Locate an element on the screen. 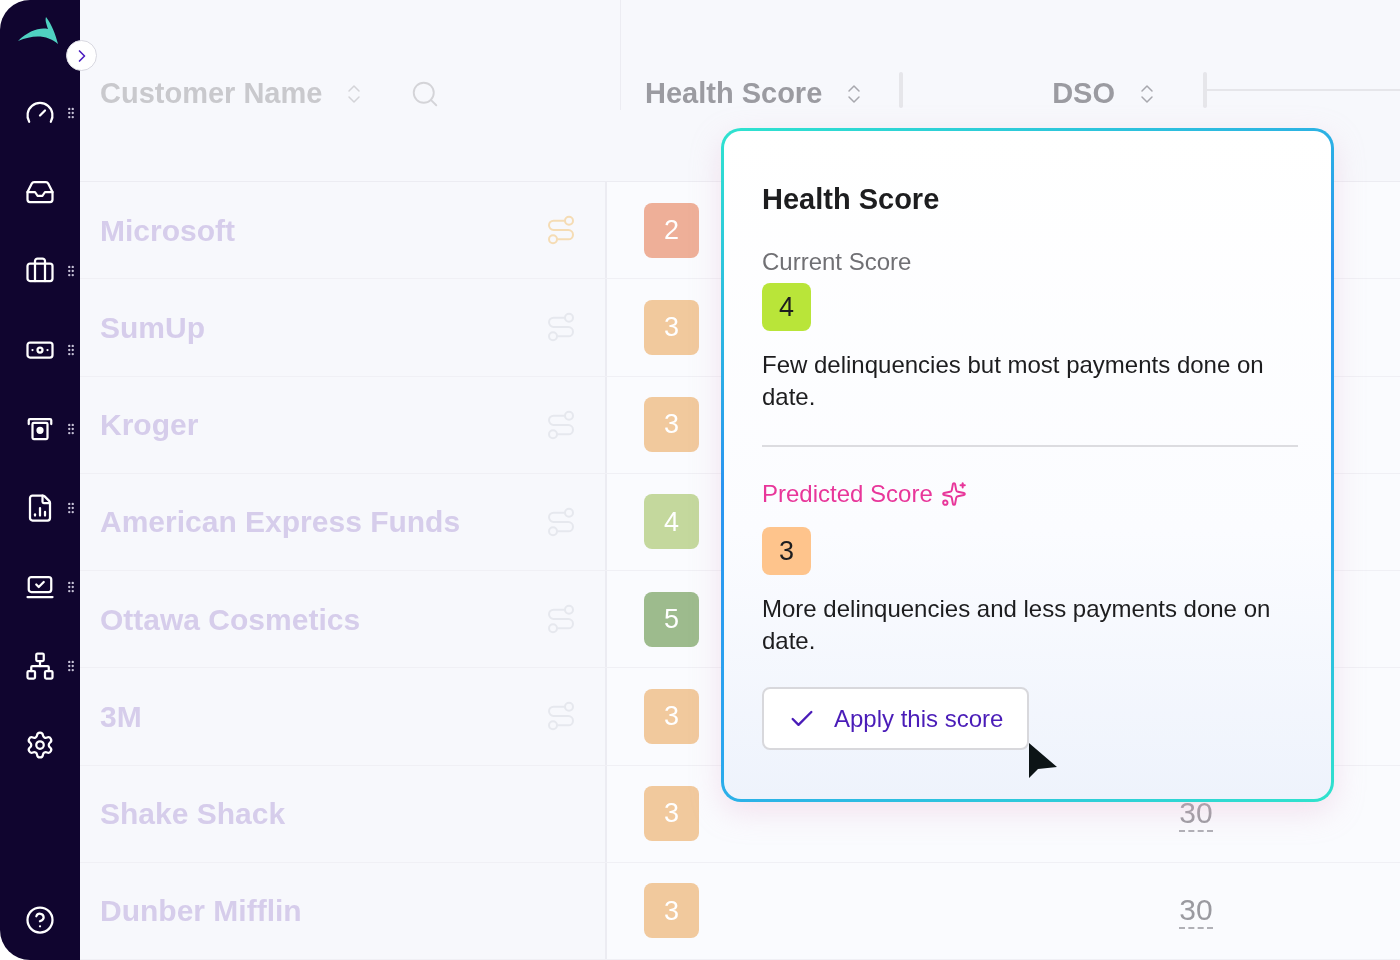  network-icon is located at coordinates (40, 666).